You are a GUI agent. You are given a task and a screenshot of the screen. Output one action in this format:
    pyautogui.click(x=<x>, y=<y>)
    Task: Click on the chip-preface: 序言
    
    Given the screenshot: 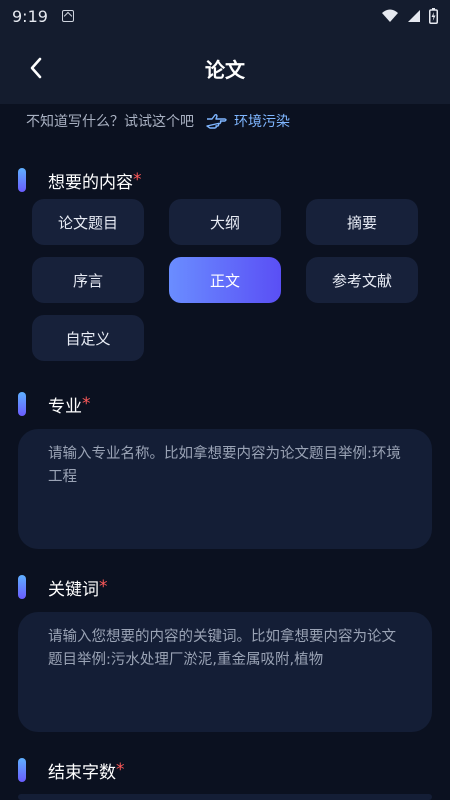 What is the action you would take?
    pyautogui.click(x=88, y=280)
    